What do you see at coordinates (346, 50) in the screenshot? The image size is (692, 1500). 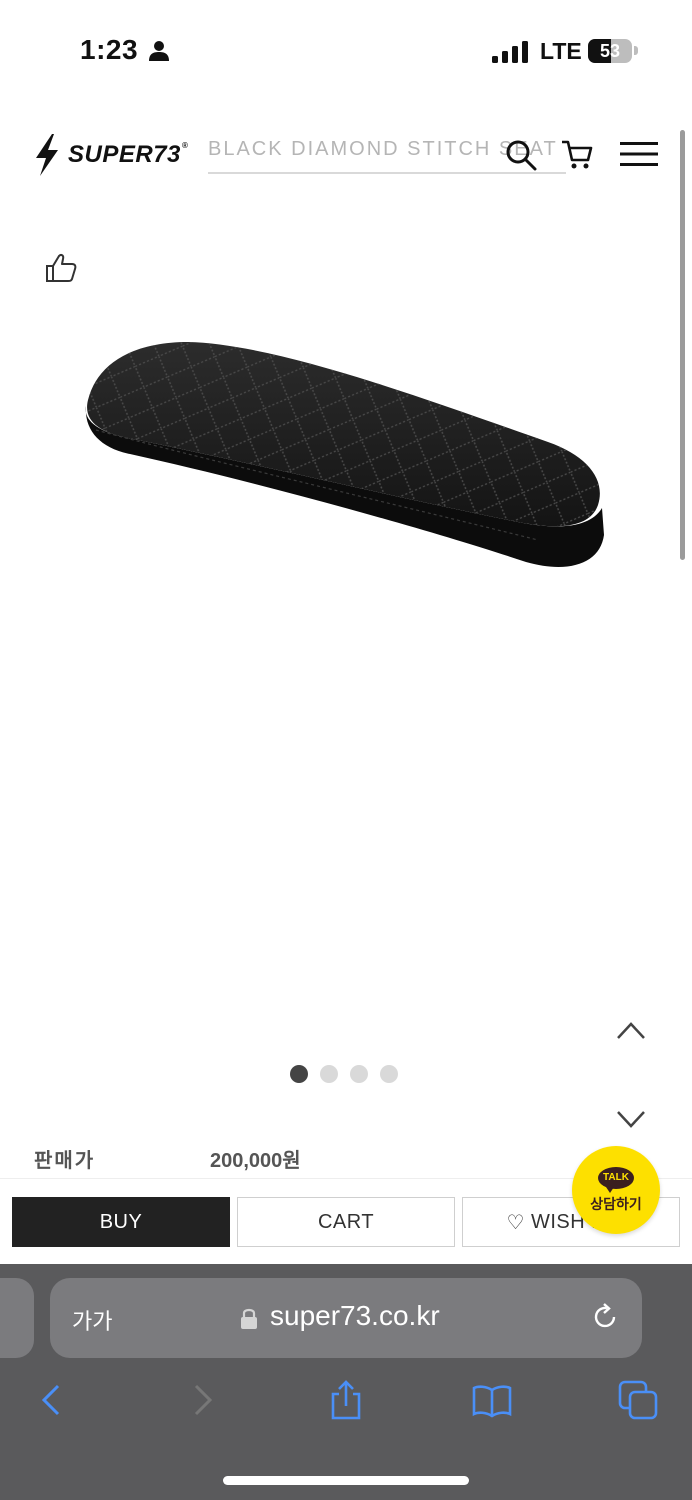 I see `status-bar: 1:23 LTE 53` at bounding box center [346, 50].